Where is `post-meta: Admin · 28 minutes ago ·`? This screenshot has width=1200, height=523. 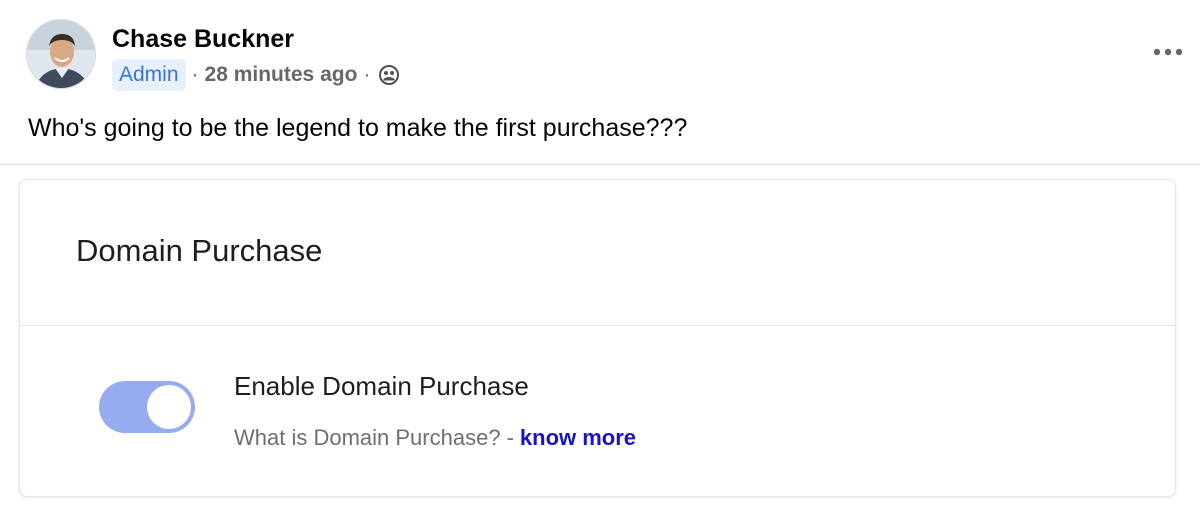 post-meta: Admin · 28 minutes ago · is located at coordinates (256, 75).